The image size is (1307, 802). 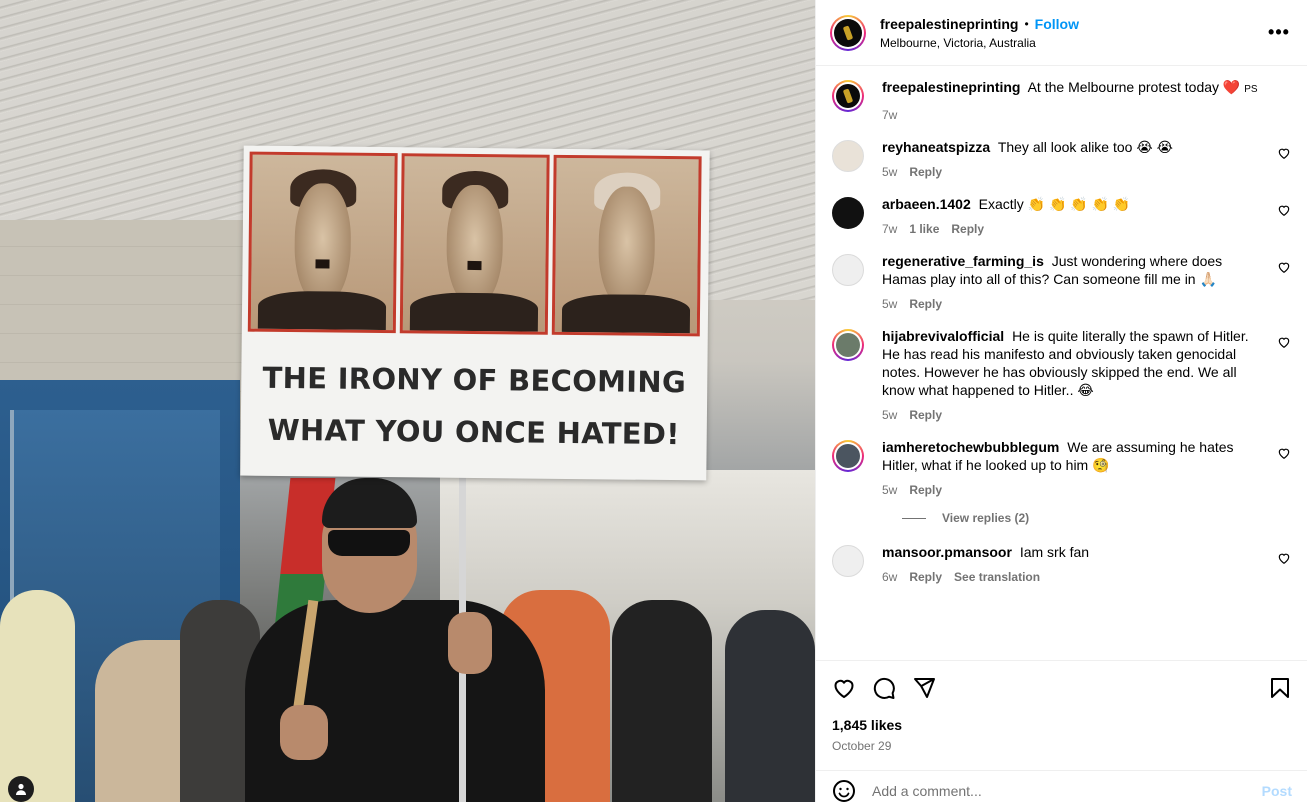 I want to click on see-translation-button: See translation, so click(x=997, y=577).